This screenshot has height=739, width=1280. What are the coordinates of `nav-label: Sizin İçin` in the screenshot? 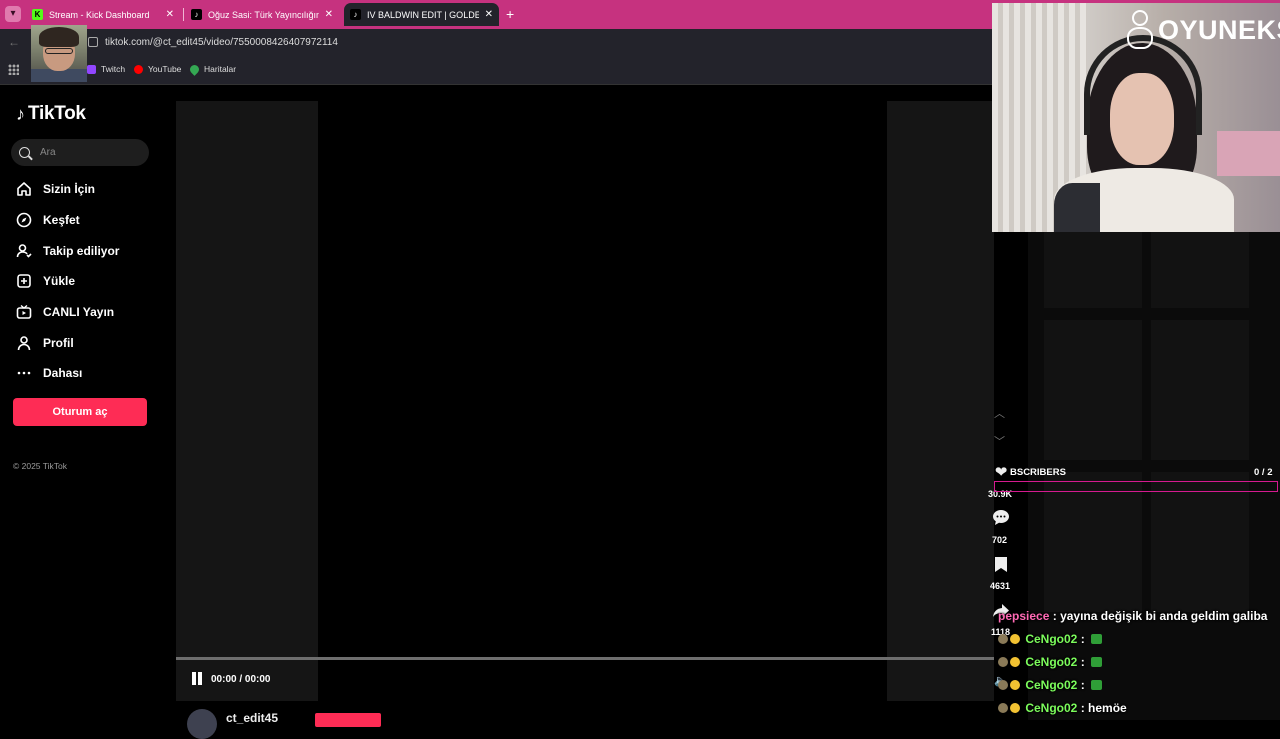 It's located at (69, 189).